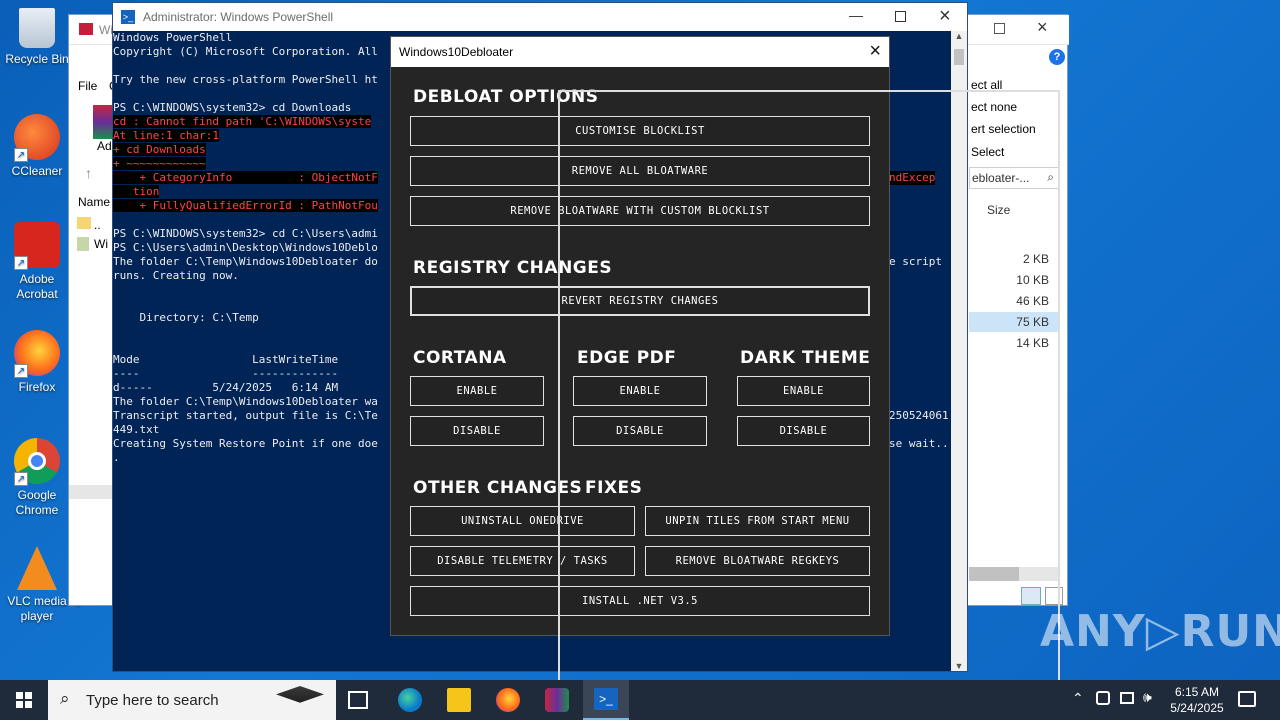 The height and width of the screenshot is (720, 1280). I want to click on search-placeholder: Type here to search, so click(152, 700).